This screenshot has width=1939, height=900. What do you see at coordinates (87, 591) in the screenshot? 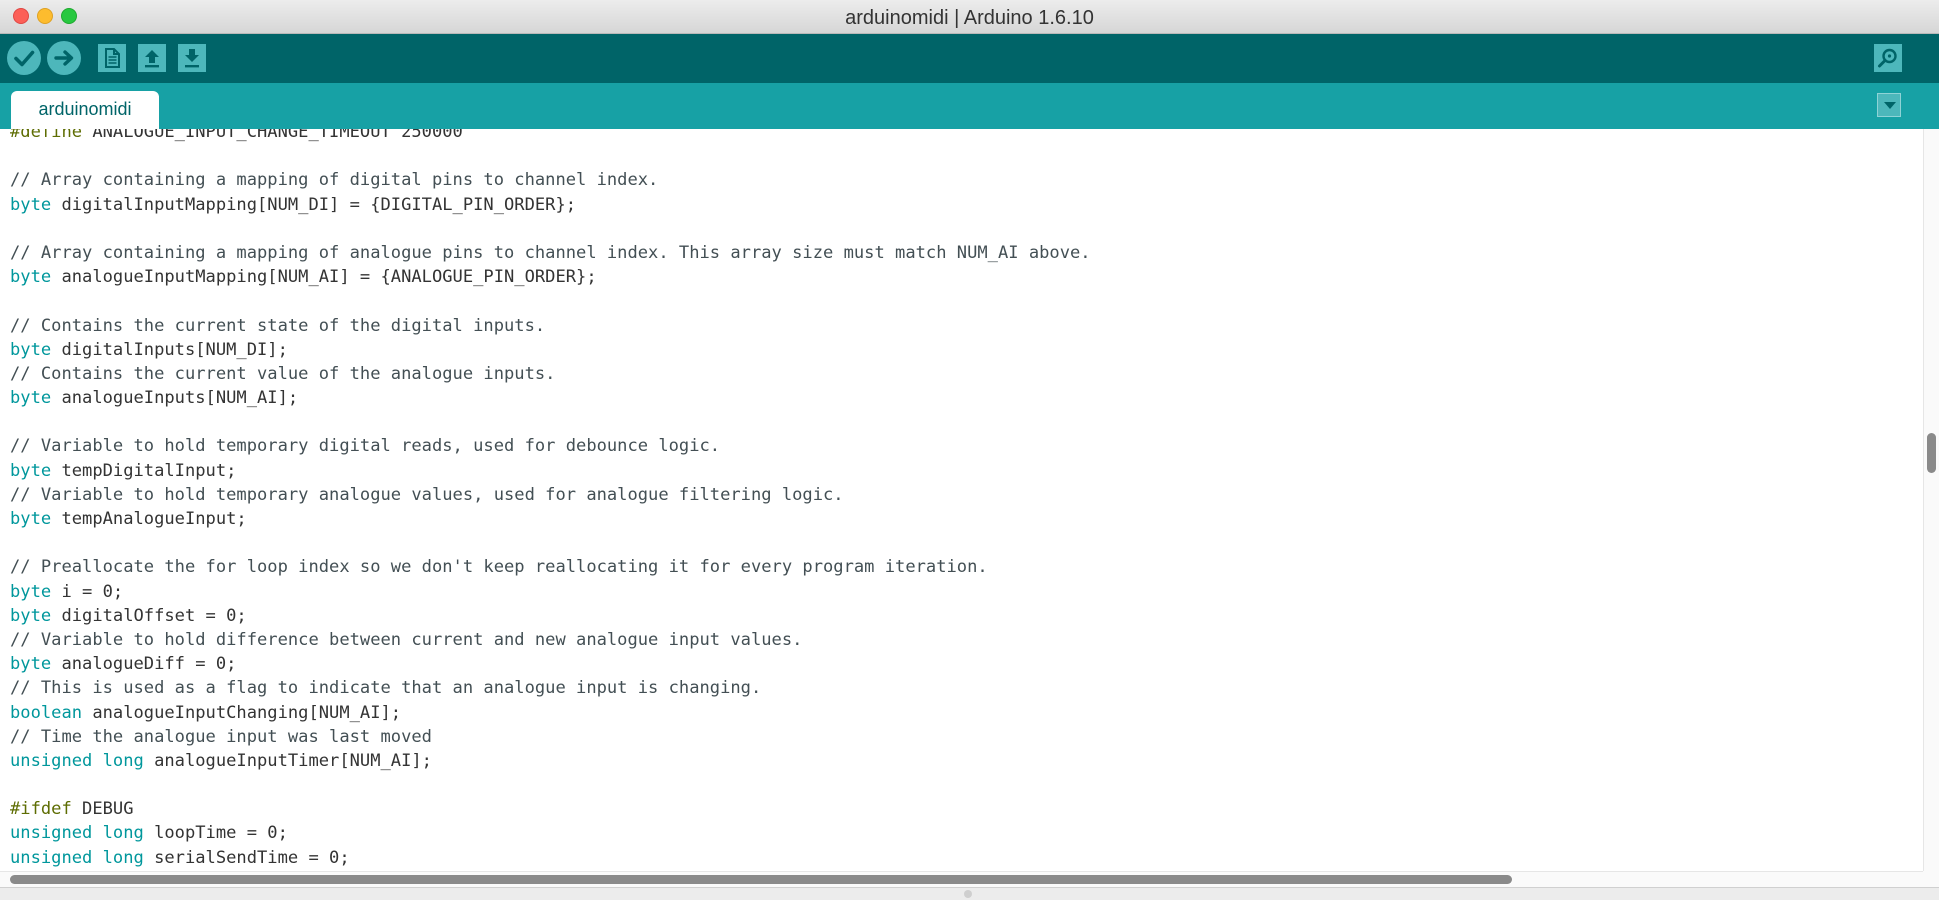
I see `code-token: i = 0;` at bounding box center [87, 591].